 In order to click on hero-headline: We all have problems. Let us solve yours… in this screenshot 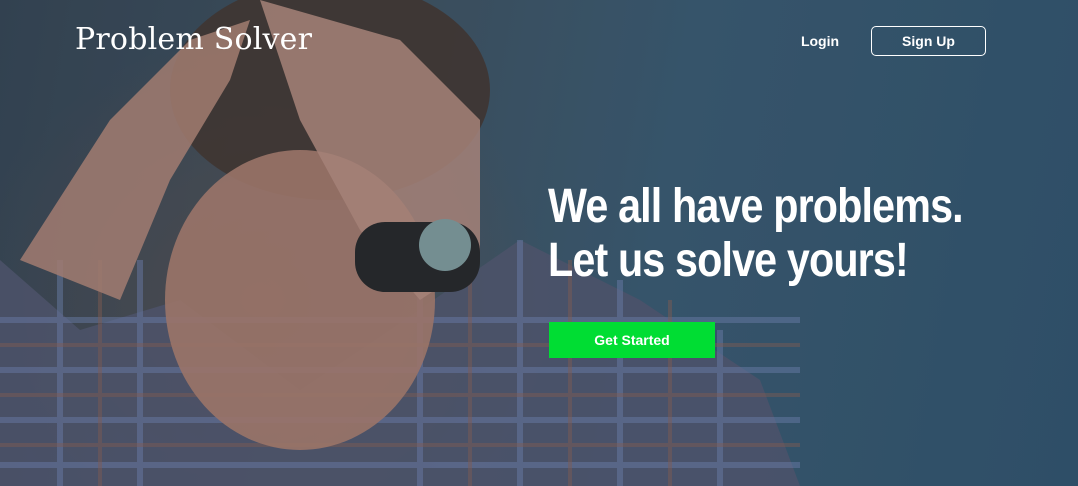, I will do `click(756, 234)`.